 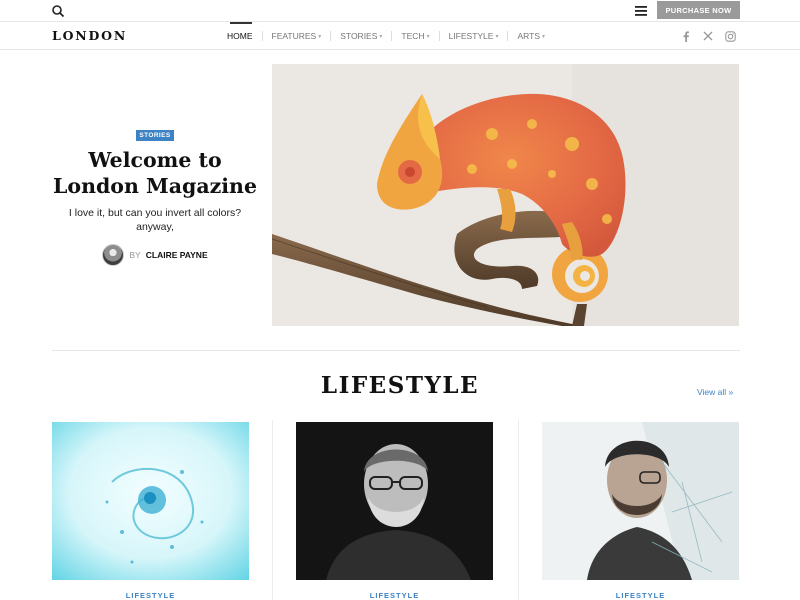 What do you see at coordinates (730, 36) in the screenshot?
I see `instagram-icon` at bounding box center [730, 36].